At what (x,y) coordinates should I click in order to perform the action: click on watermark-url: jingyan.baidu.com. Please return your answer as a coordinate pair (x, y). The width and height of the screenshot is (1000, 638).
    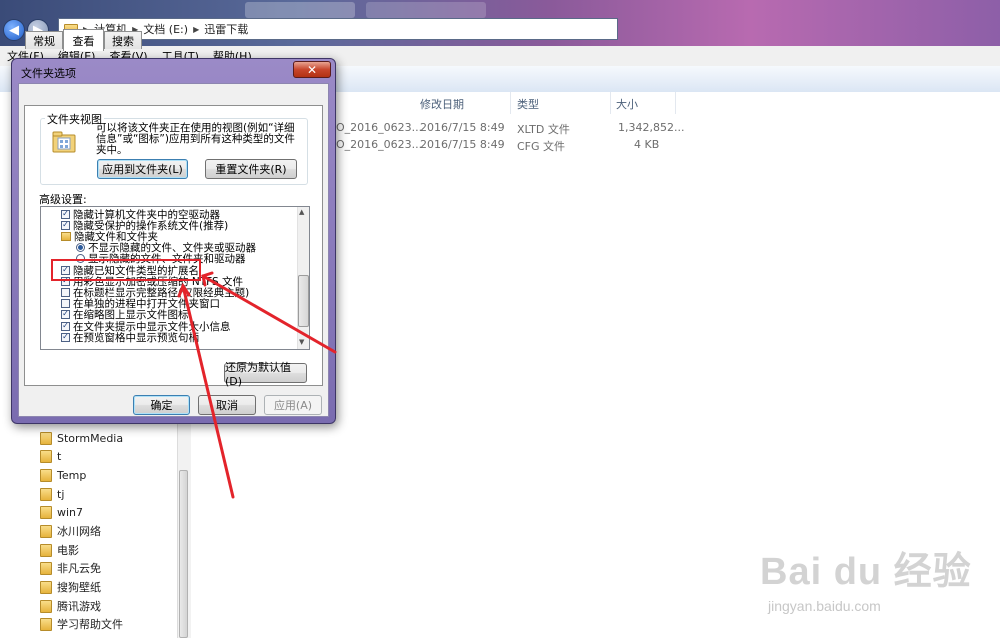
    Looking at the image, I should click on (824, 606).